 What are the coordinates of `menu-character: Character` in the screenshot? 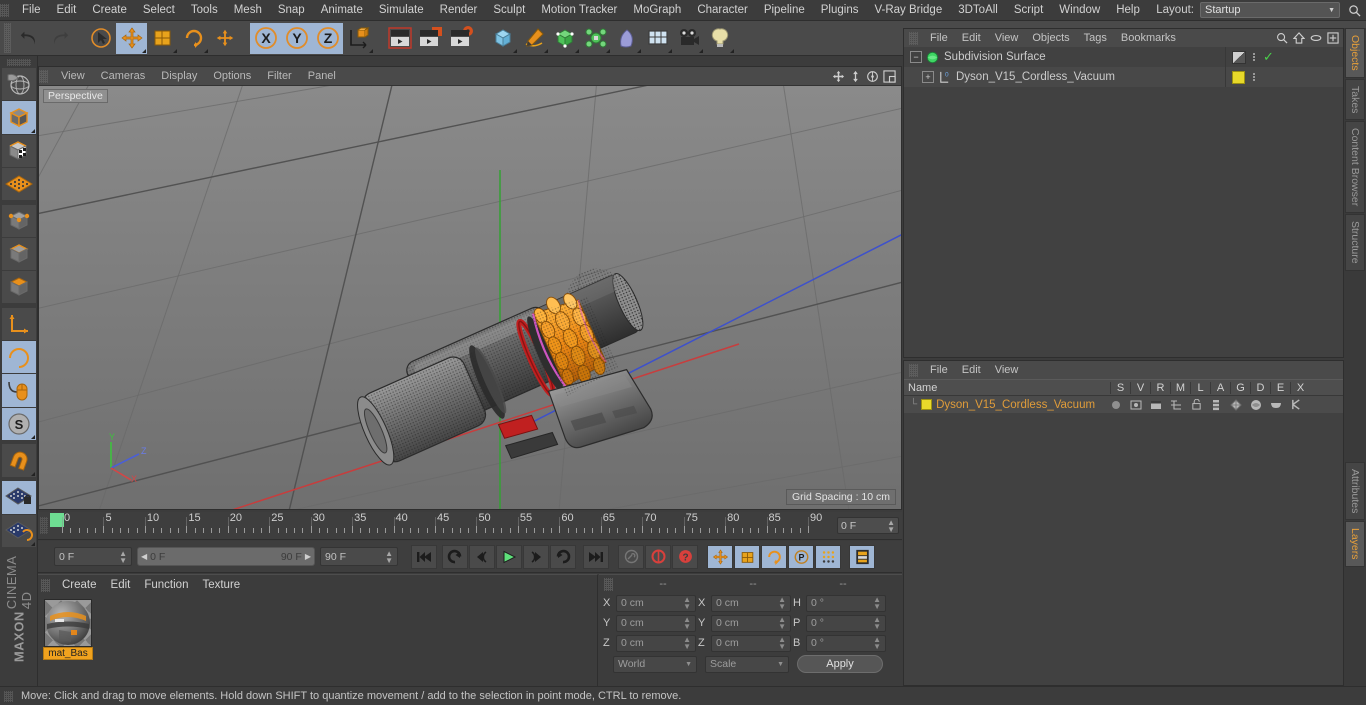 It's located at (722, 10).